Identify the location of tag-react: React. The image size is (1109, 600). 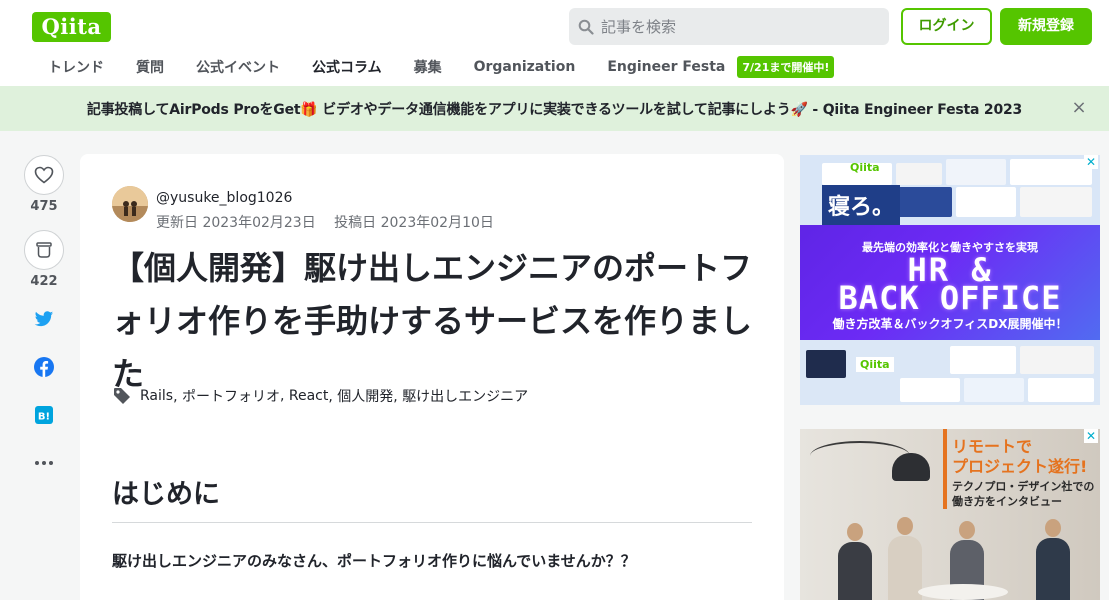
(304, 396).